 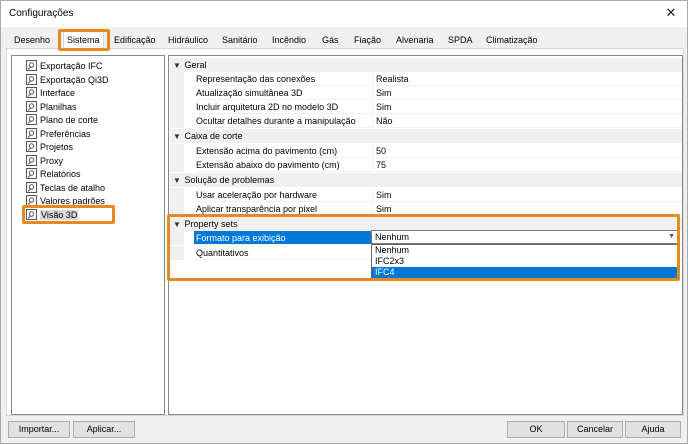 What do you see at coordinates (344, 14) in the screenshot?
I see `title-bar: Configurações ✕` at bounding box center [344, 14].